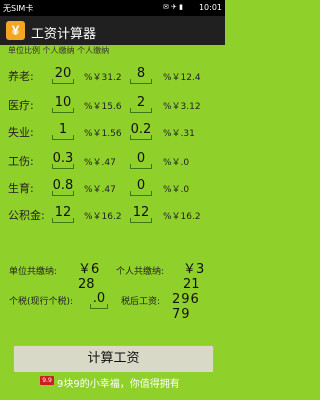  I want to click on status-icons: ✉ ✈ ▮, so click(172, 7).